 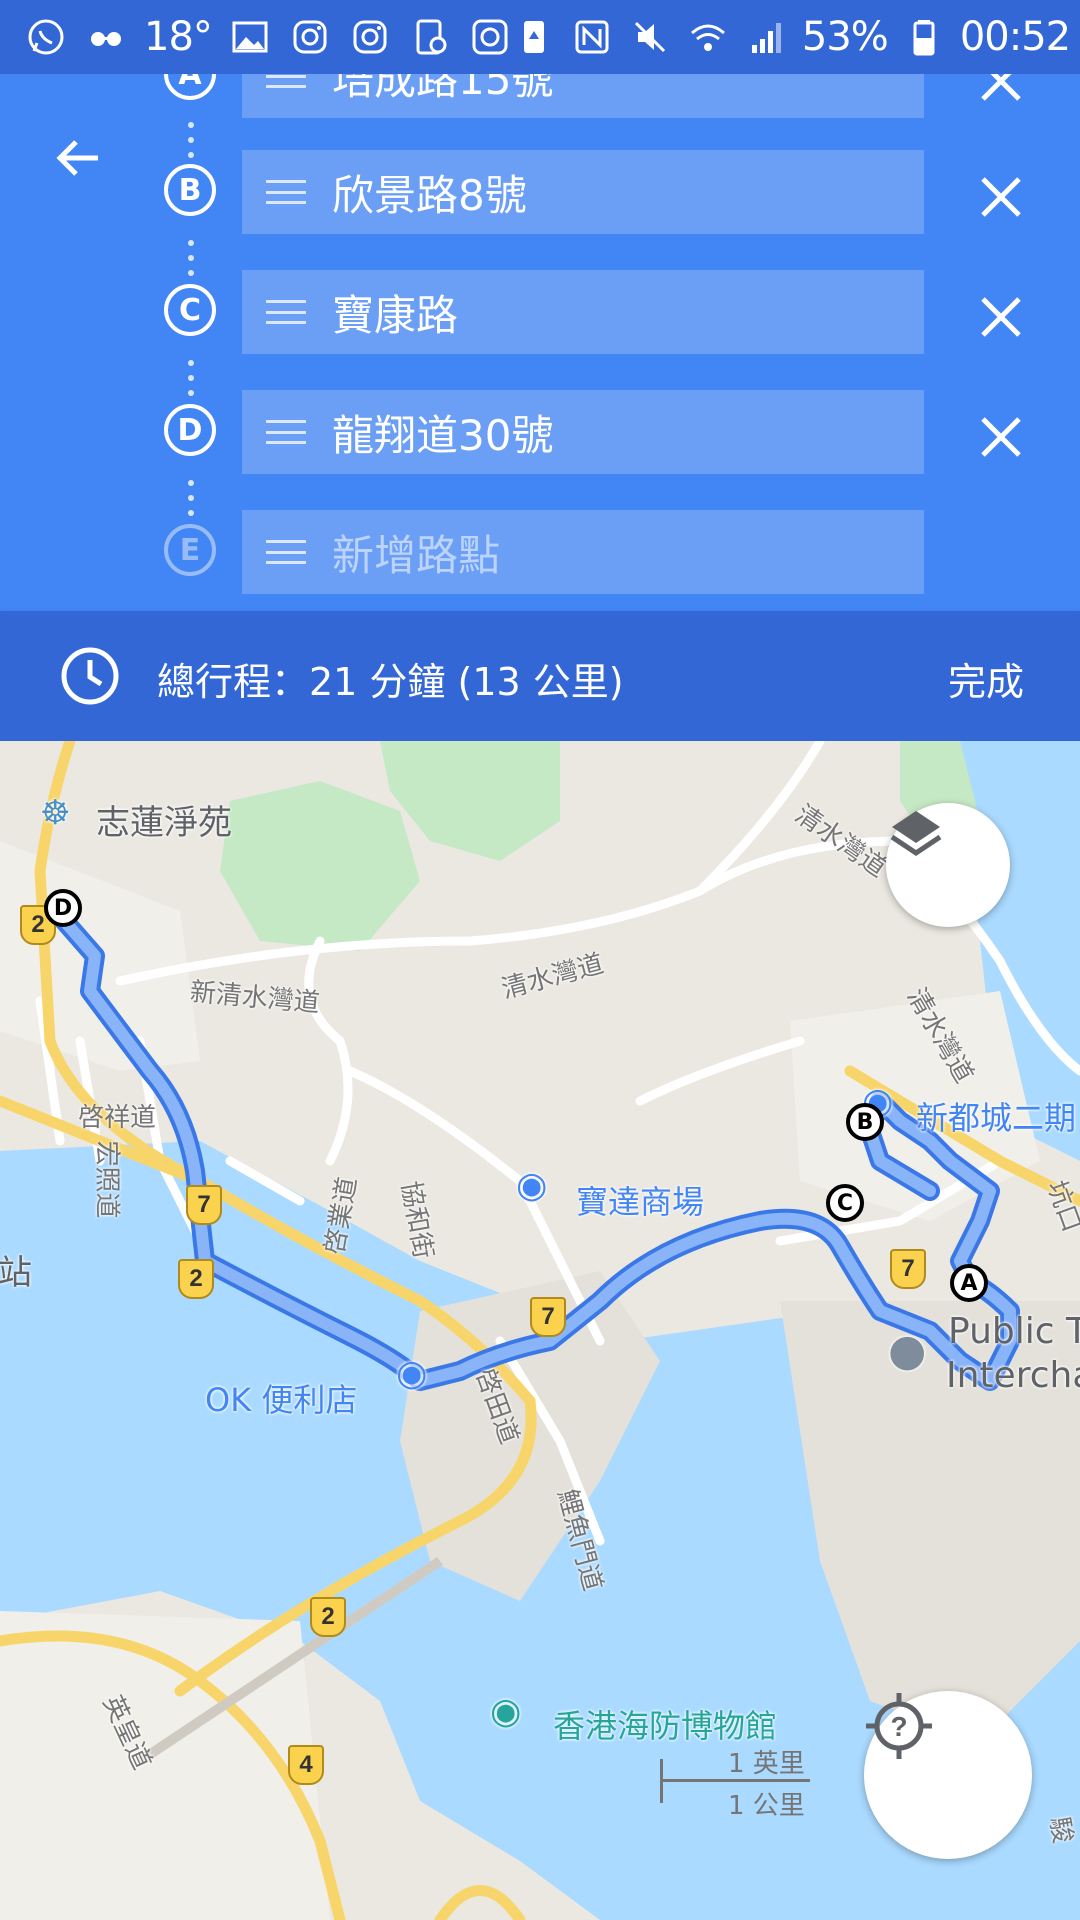 I want to click on map-scale-bottom: 1 公里, so click(x=766, y=1806).